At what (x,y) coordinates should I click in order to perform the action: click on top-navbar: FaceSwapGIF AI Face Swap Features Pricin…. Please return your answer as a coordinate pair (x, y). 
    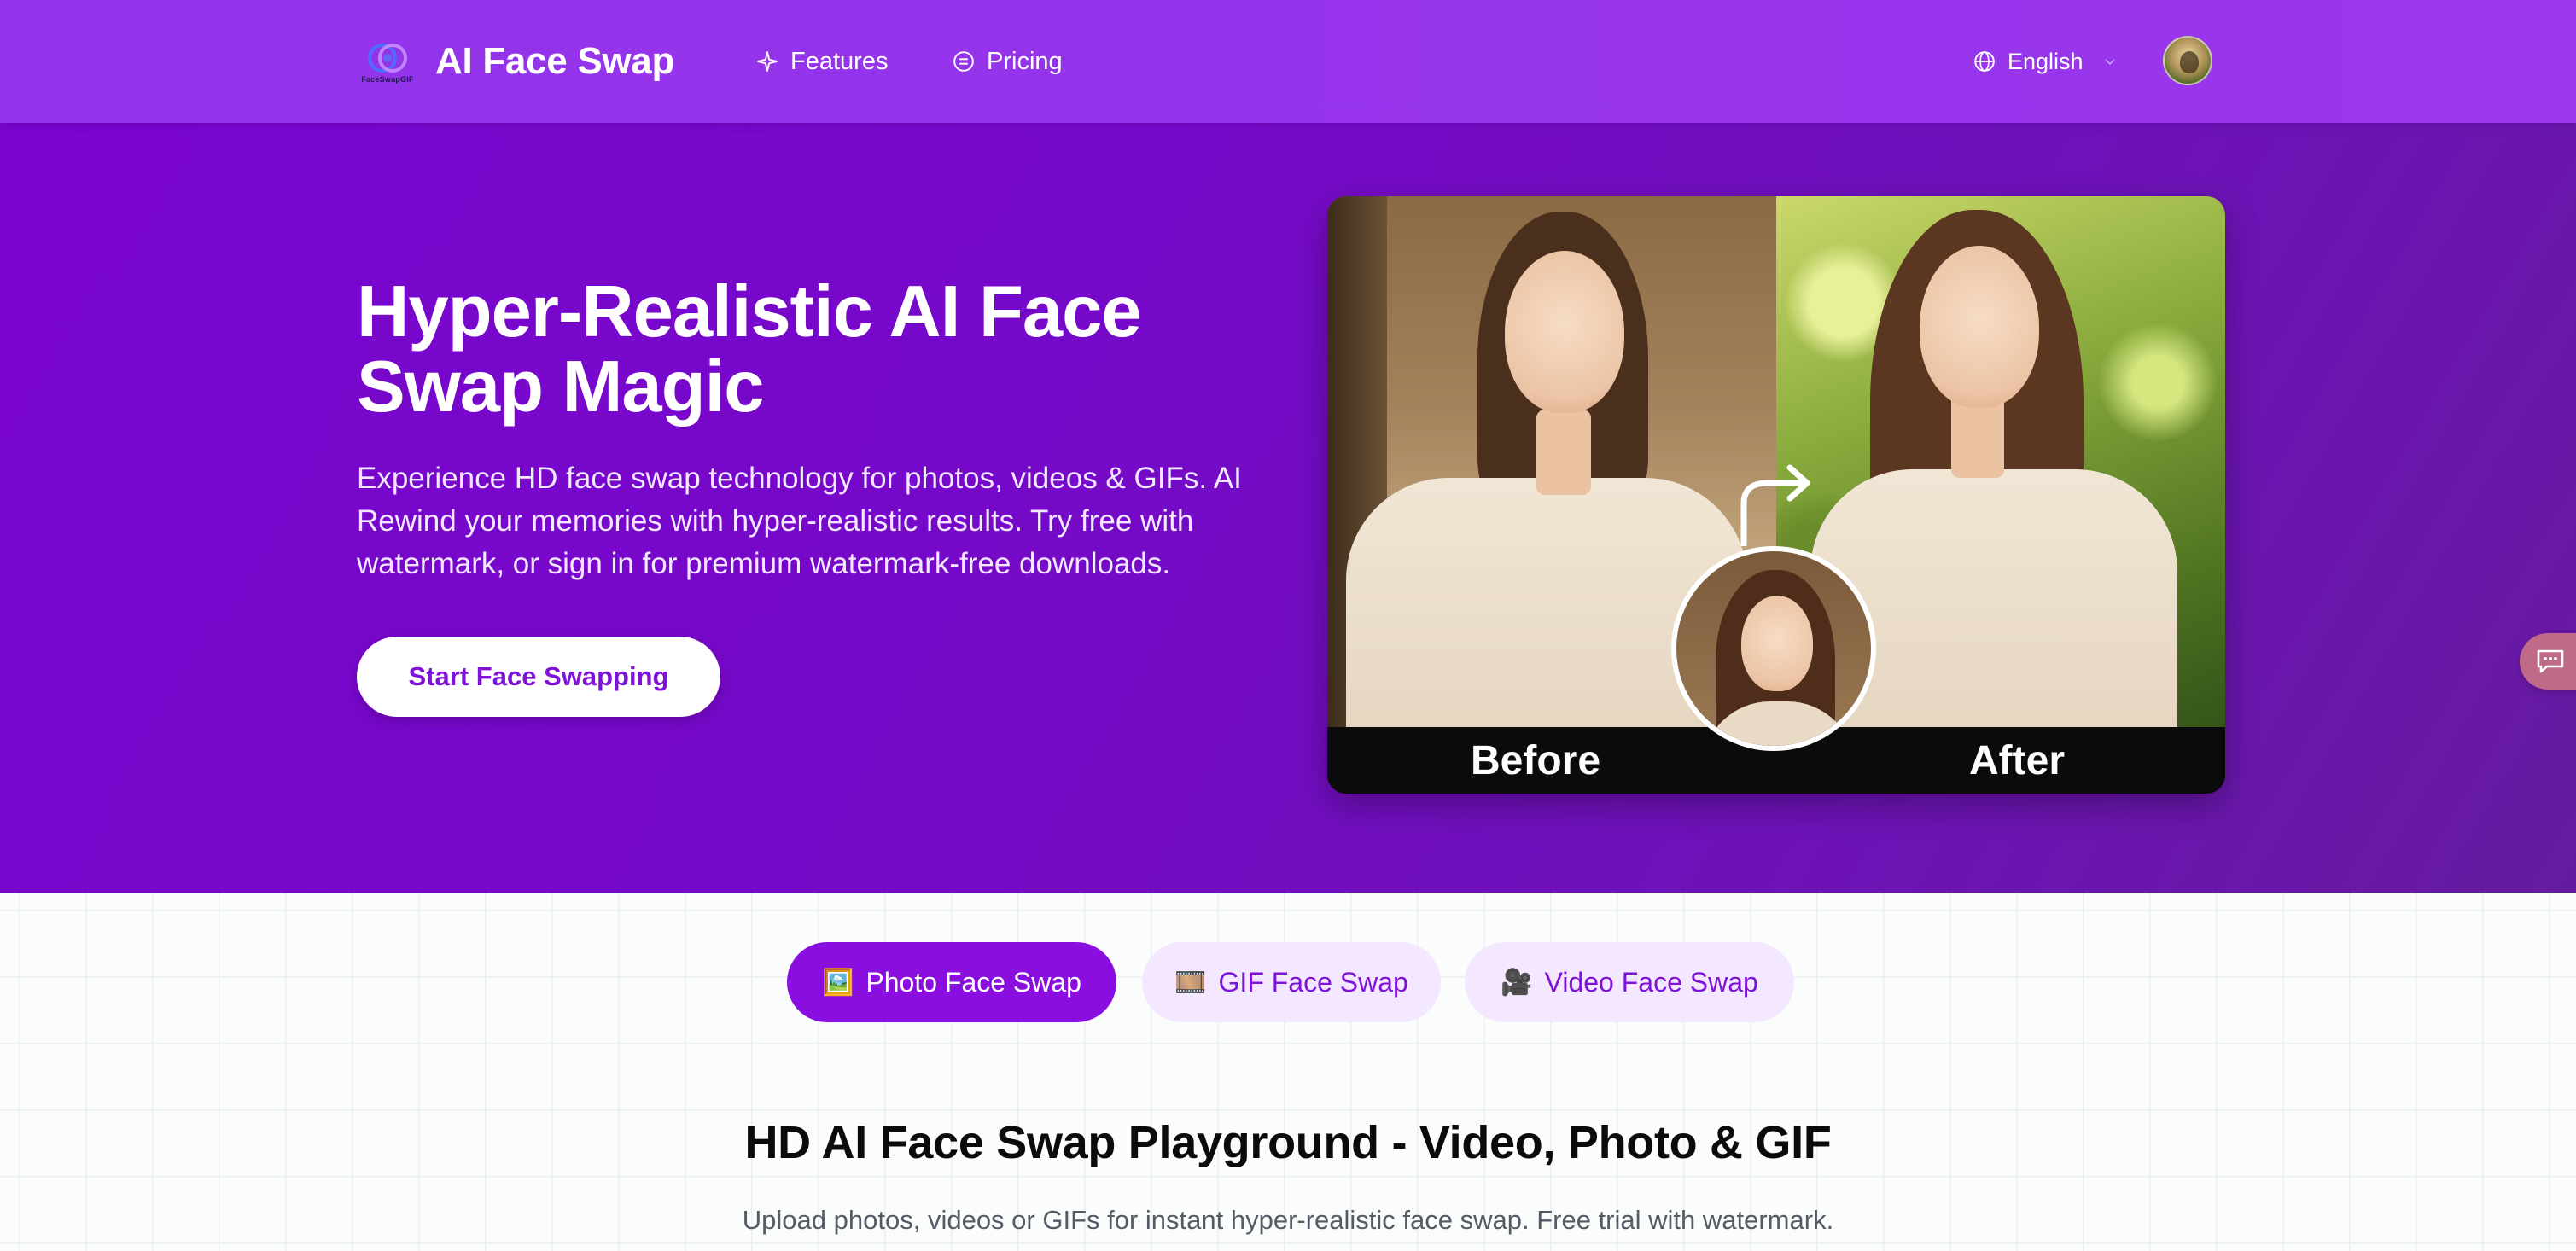
    Looking at the image, I should click on (1288, 61).